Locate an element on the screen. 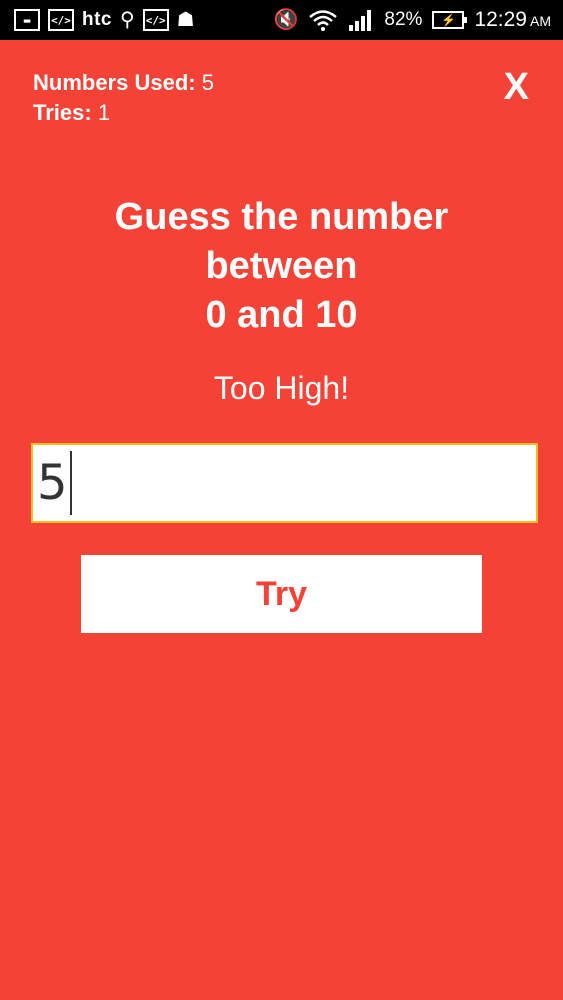  try-button: Try is located at coordinates (281, 594).